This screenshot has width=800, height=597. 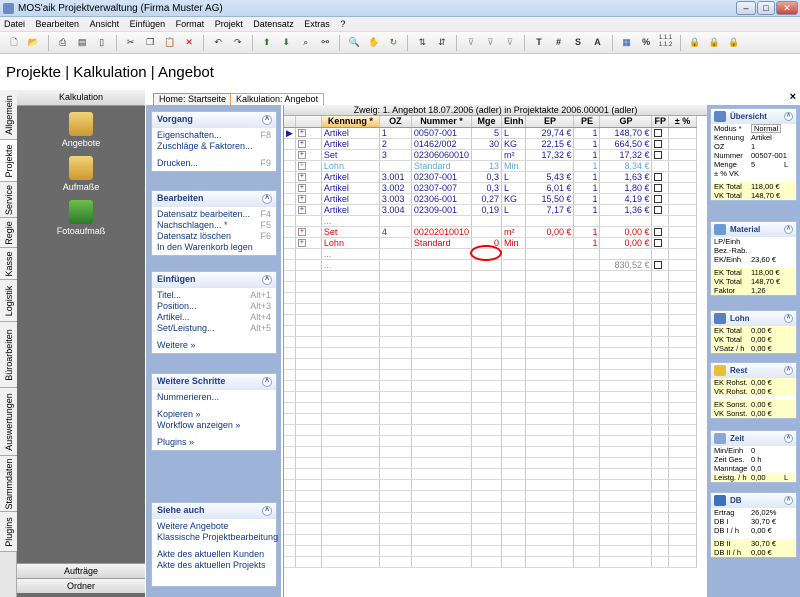 What do you see at coordinates (189, 42) in the screenshot?
I see `delete-icon: ✕` at bounding box center [189, 42].